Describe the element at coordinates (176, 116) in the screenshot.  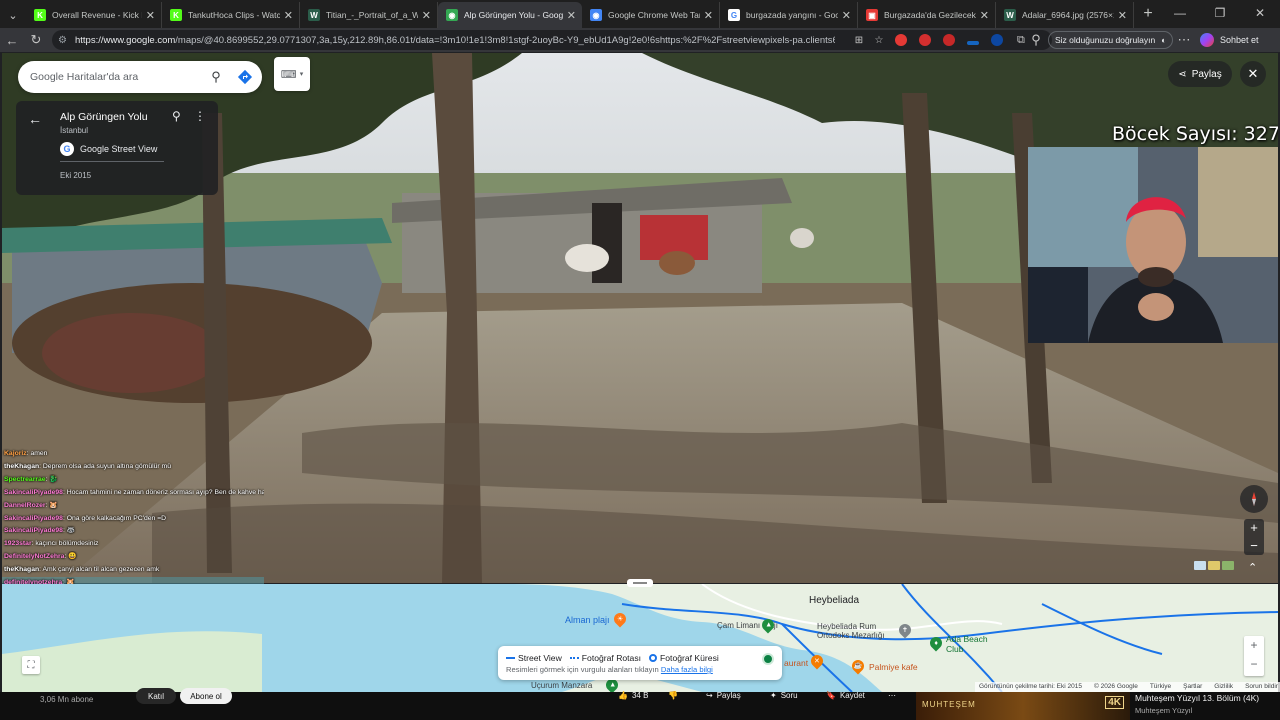
I see `map-pin-icon: ⚲` at that location.